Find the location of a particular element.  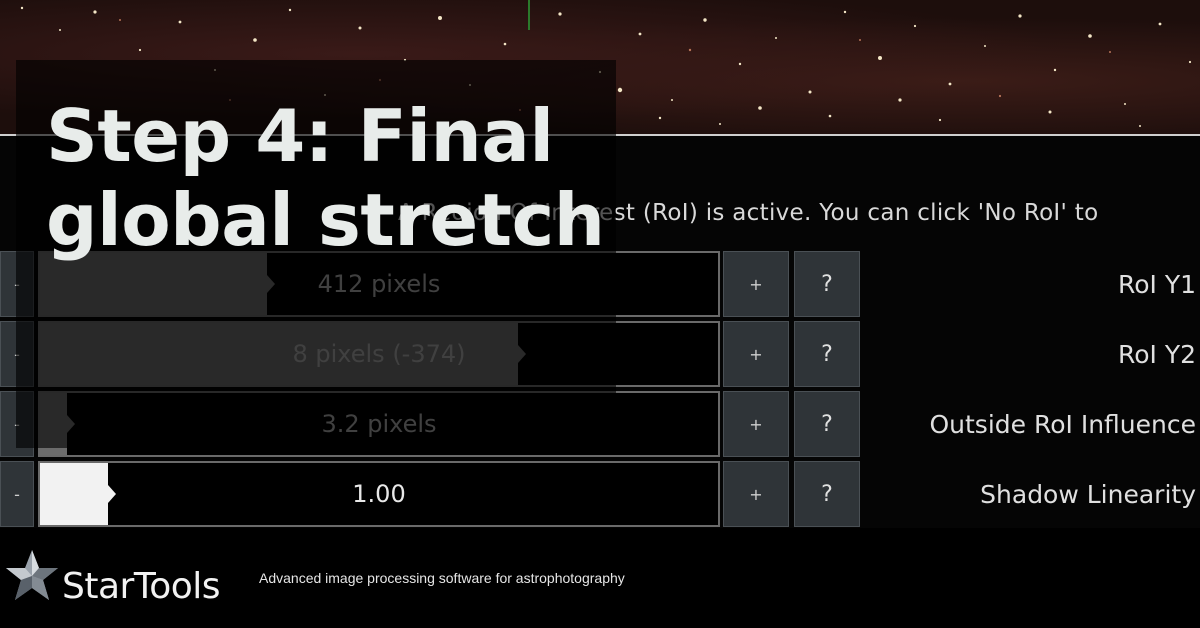

startools-logo-icon is located at coordinates (32, 575).